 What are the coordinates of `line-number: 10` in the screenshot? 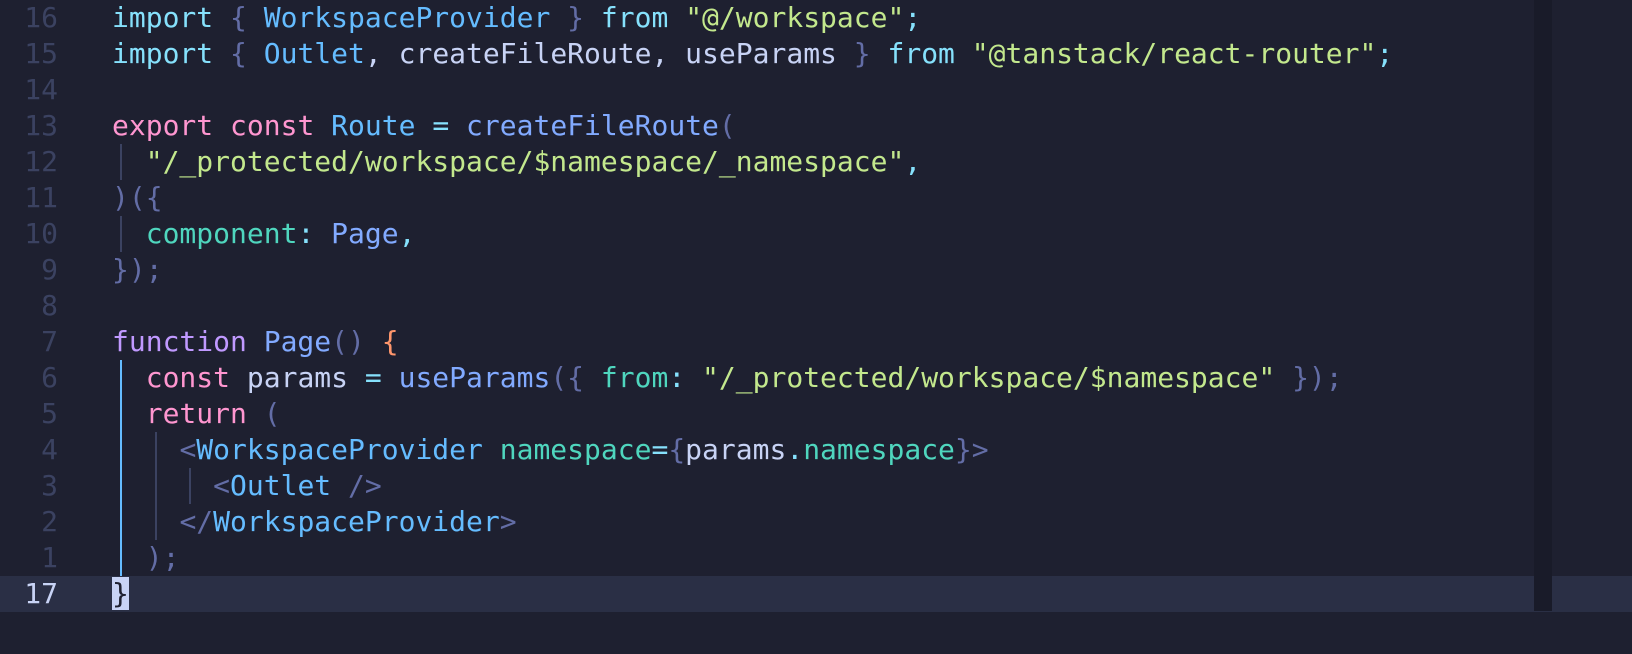 It's located at (41, 233).